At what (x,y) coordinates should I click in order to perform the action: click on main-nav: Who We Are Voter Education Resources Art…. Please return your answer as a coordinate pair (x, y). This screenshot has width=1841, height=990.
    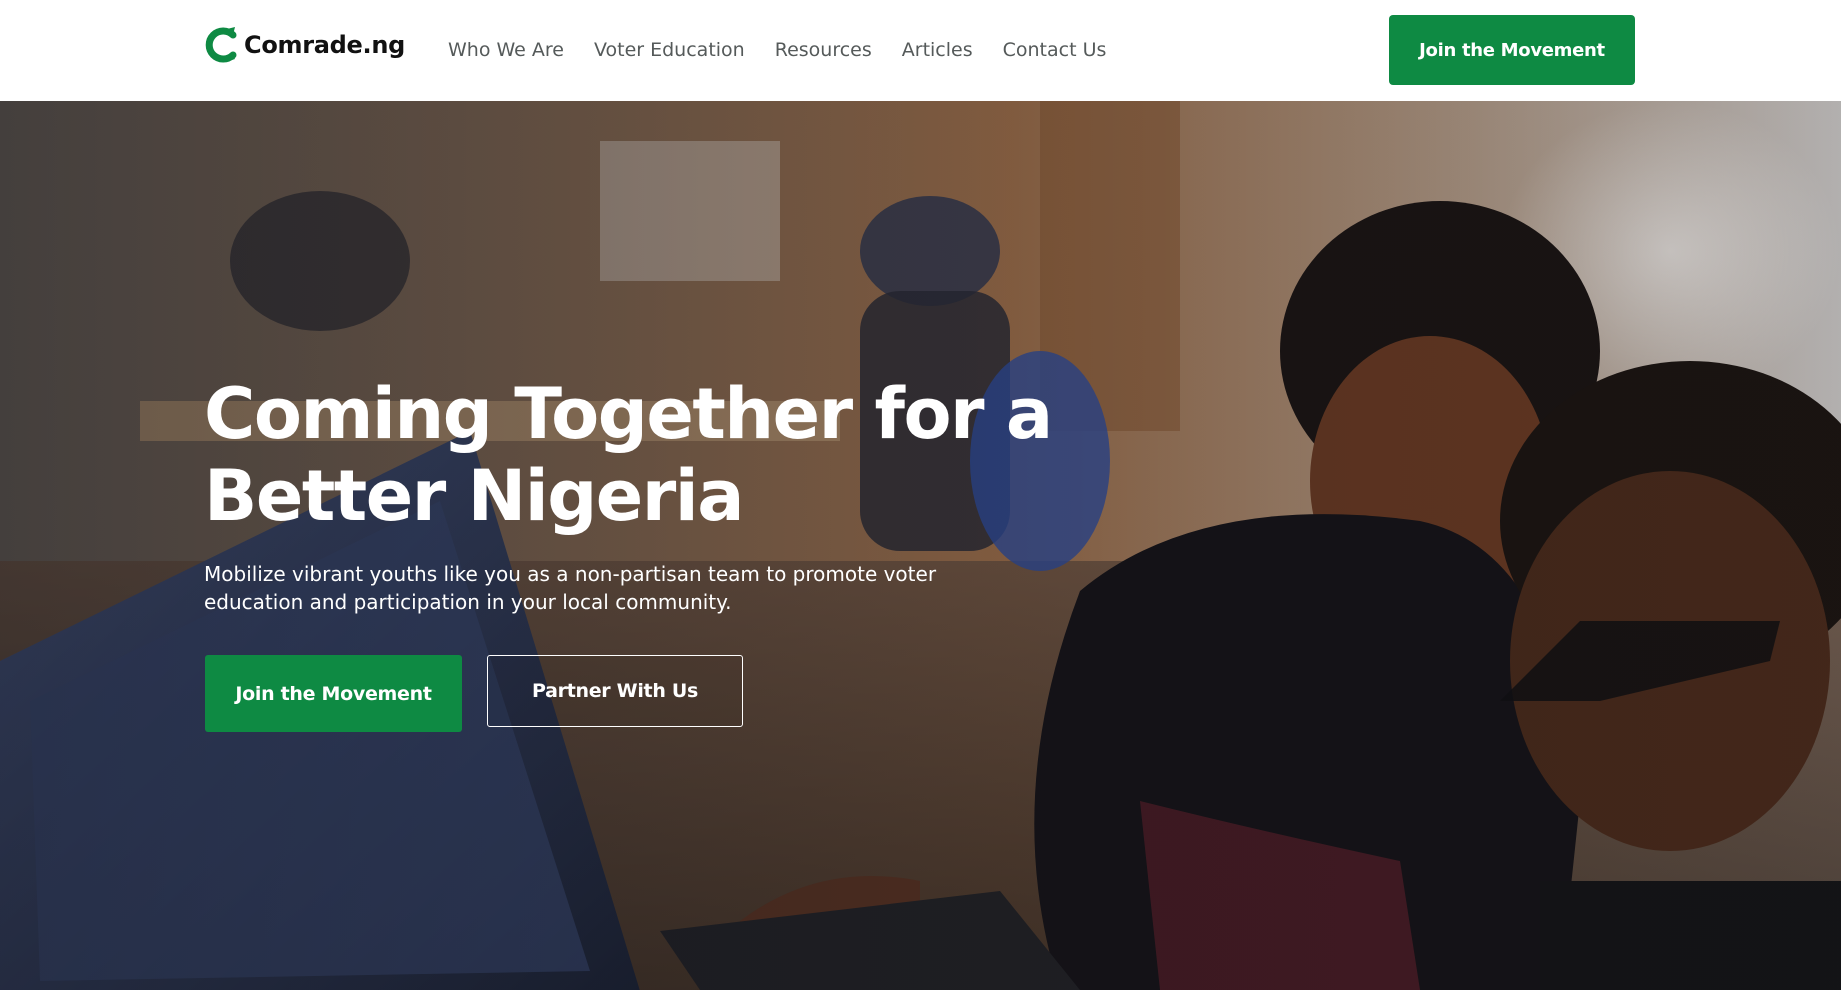
    Looking at the image, I should click on (792, 50).